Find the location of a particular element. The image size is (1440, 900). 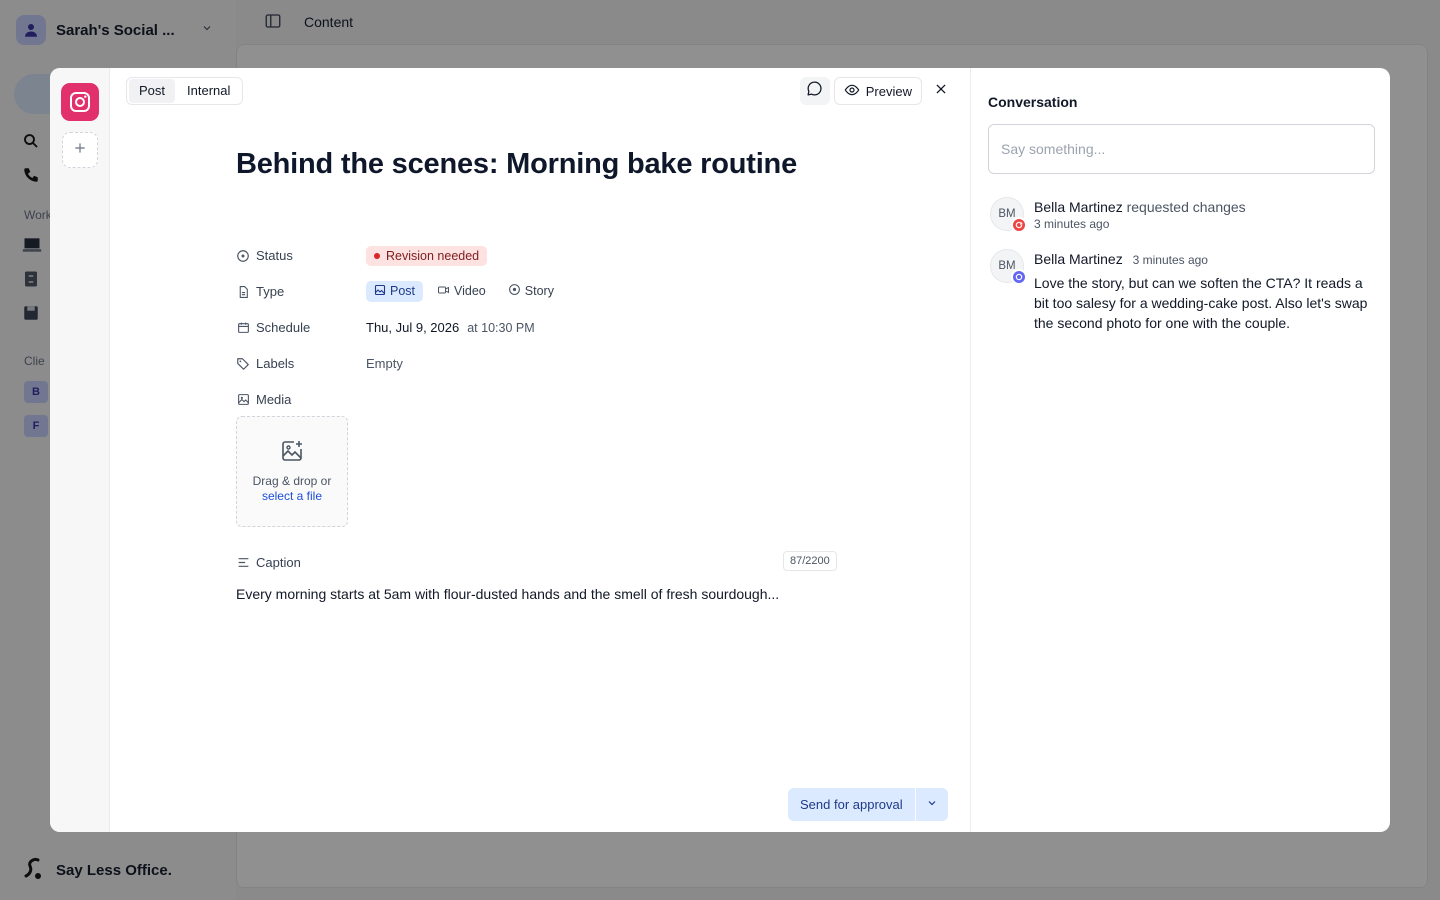

status-dot is located at coordinates (377, 256).